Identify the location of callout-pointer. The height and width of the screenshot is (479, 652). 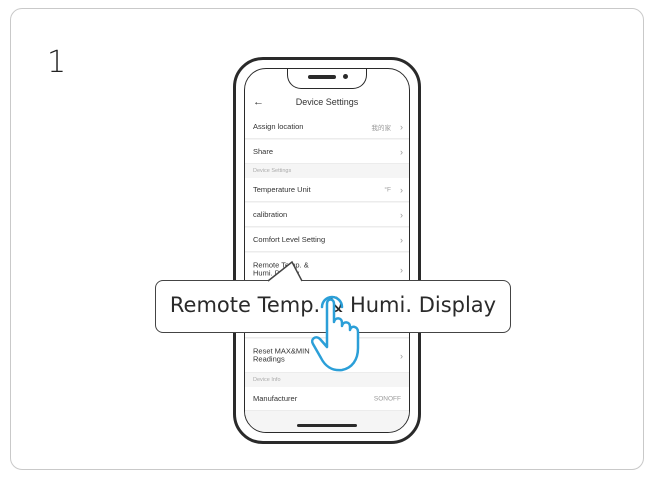
(285, 271).